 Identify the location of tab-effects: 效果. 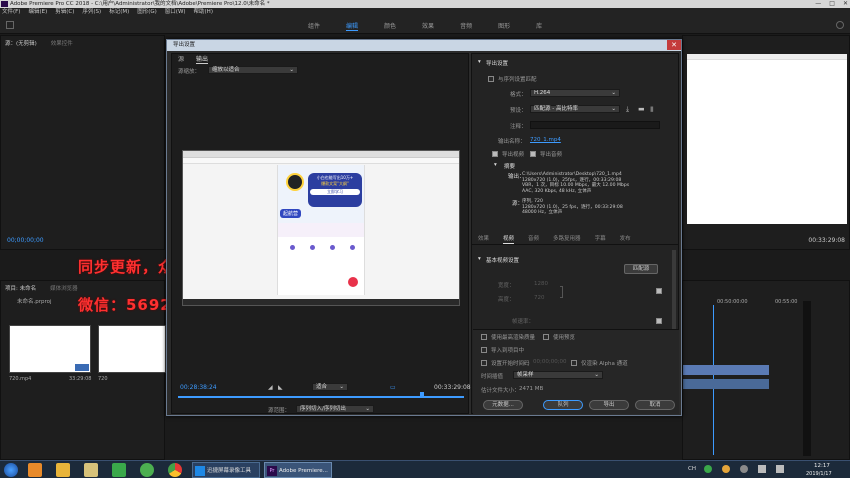
(483, 239).